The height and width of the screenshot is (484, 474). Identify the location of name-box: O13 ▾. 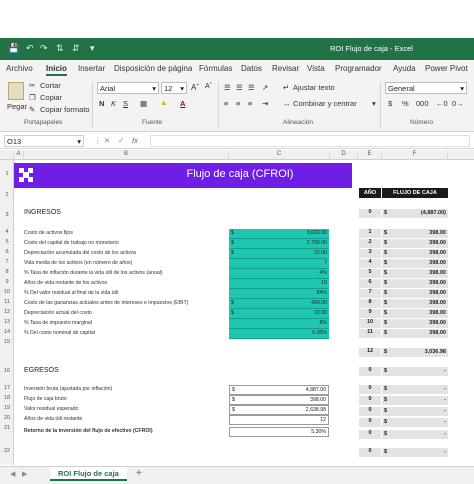
(44, 141).